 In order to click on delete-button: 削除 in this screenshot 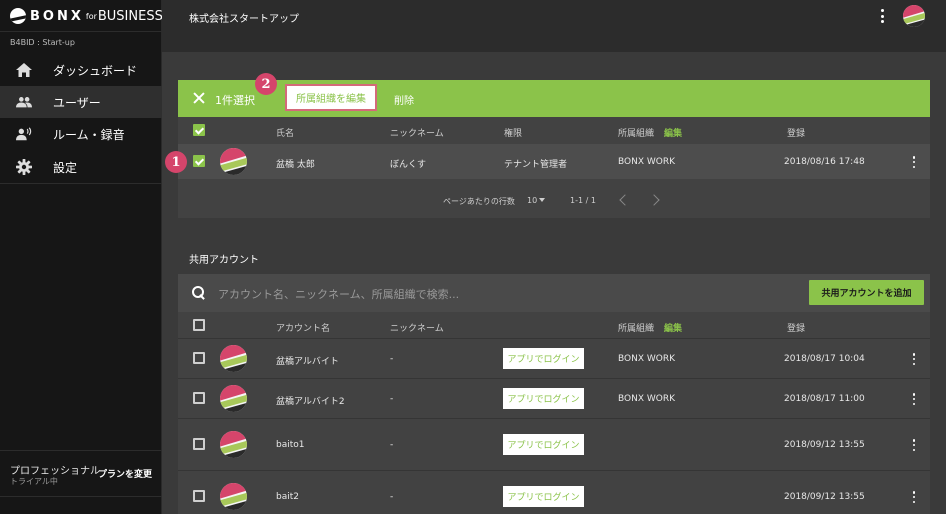, I will do `click(404, 99)`.